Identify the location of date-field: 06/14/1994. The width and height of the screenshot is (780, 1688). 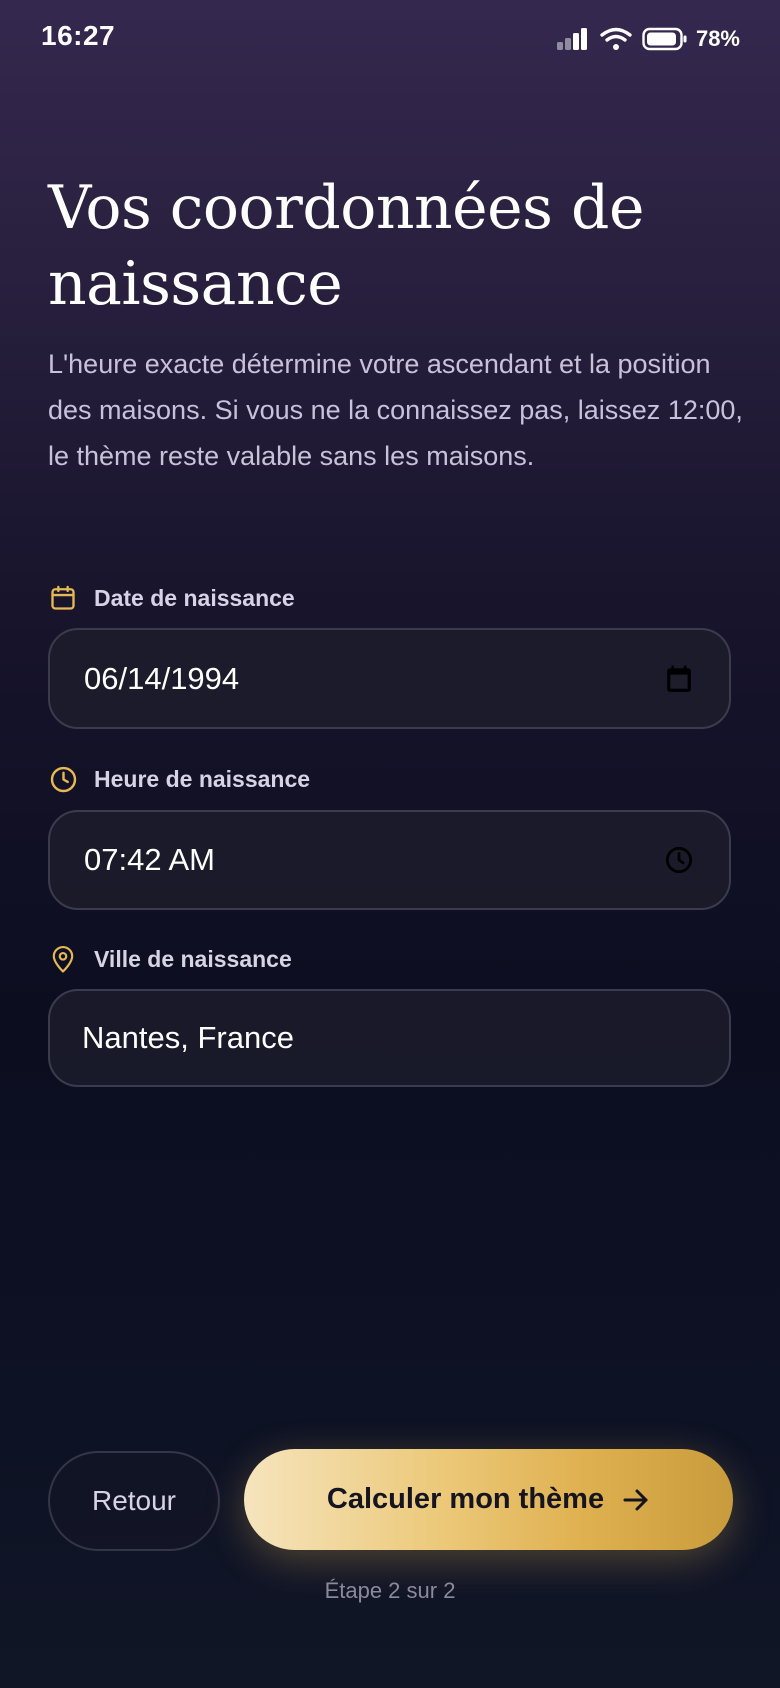
(389, 678).